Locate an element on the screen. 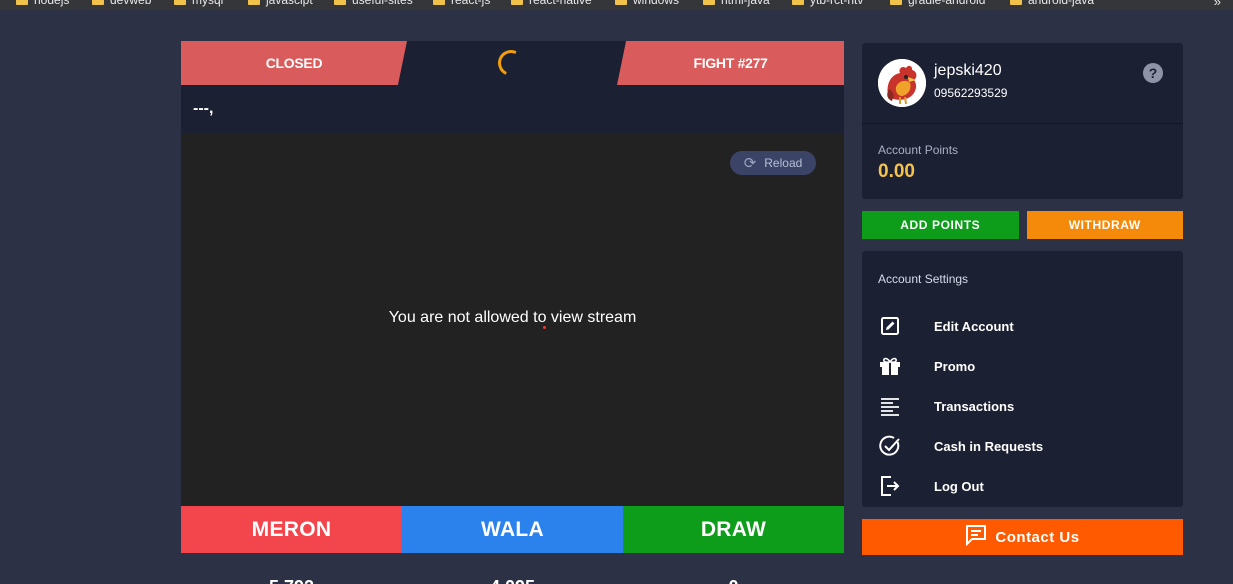  menu-item-cash-in-requests: Cash in Requests is located at coordinates (1022, 446).